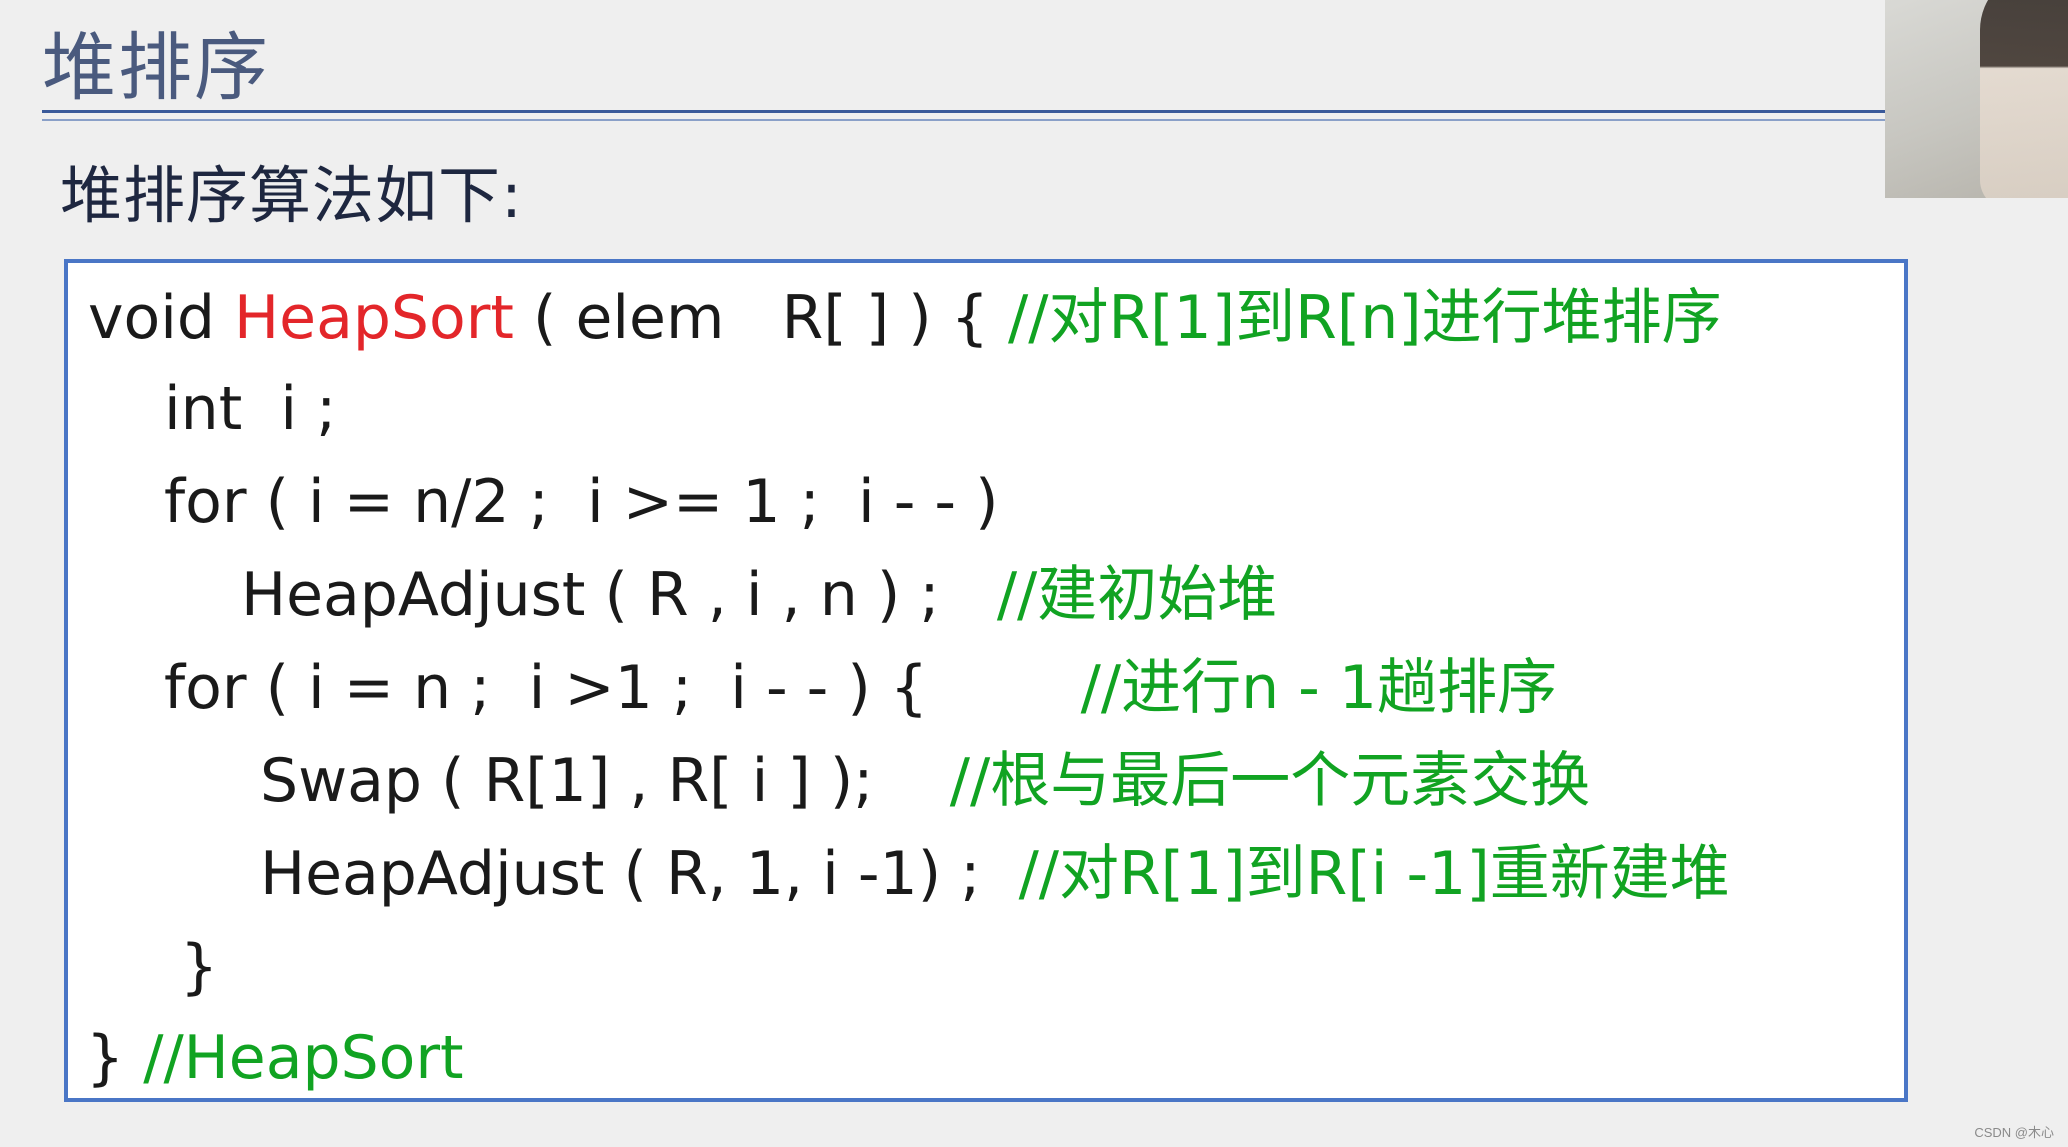  What do you see at coordinates (303, 1058) in the screenshot?
I see `code-comment: //HeapSort` at bounding box center [303, 1058].